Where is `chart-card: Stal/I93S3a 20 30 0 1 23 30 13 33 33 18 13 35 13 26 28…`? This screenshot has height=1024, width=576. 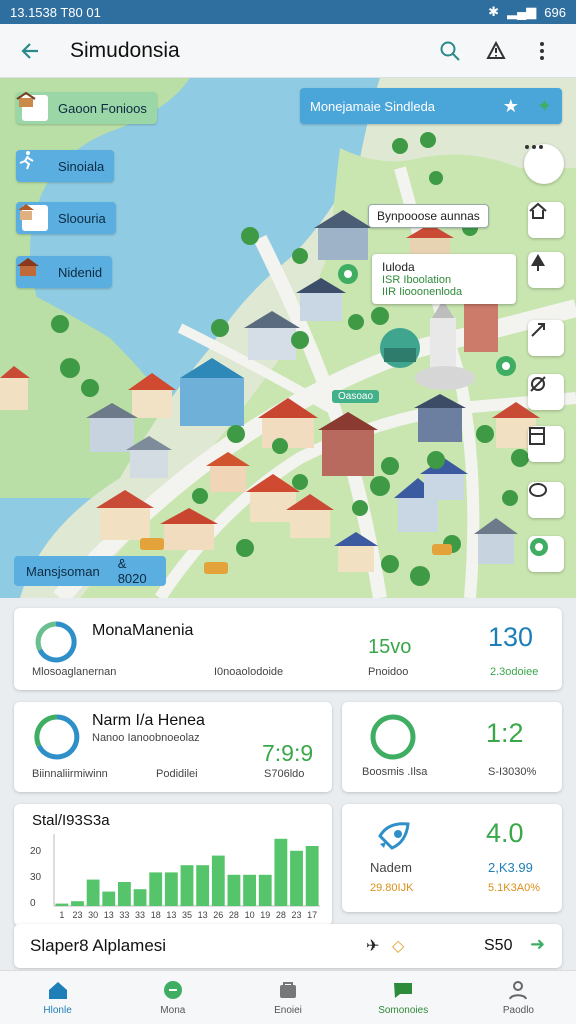 chart-card: Stal/I93S3a 20 30 0 1 23 30 13 33 33 18 13 35 13 26 28… is located at coordinates (173, 865).